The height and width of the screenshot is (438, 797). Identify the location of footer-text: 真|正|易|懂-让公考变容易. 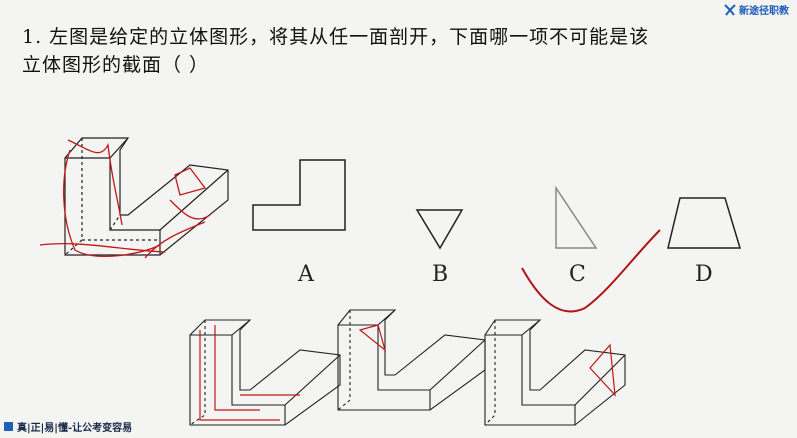
(75, 428).